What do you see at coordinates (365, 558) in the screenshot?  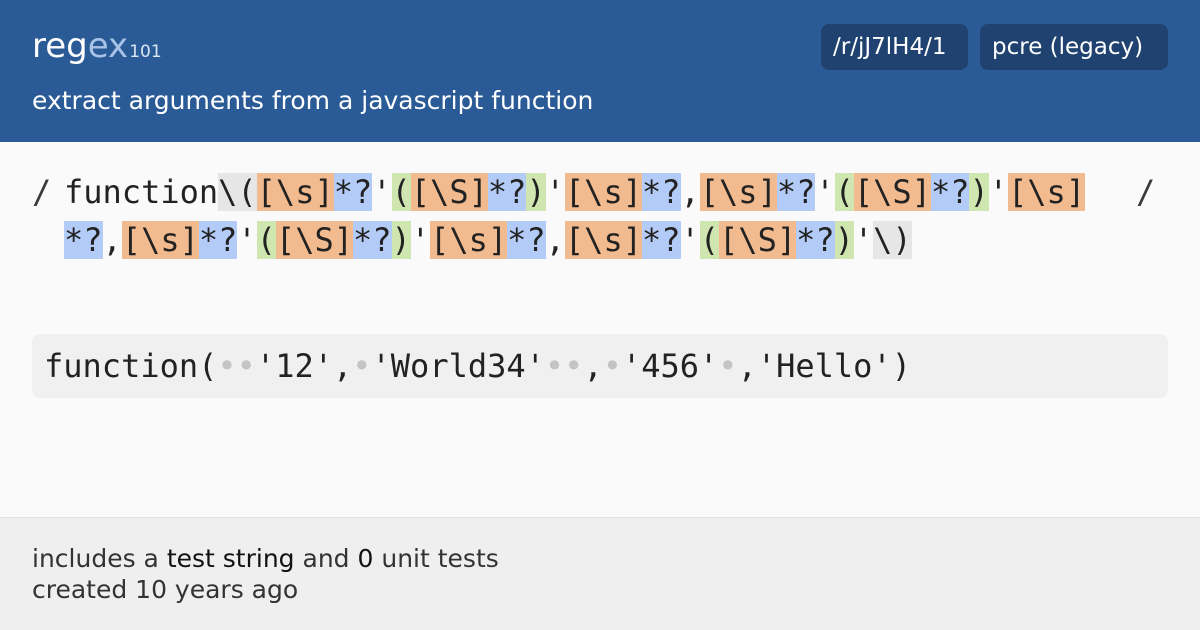 I see `footer-unit-test-count: 0` at bounding box center [365, 558].